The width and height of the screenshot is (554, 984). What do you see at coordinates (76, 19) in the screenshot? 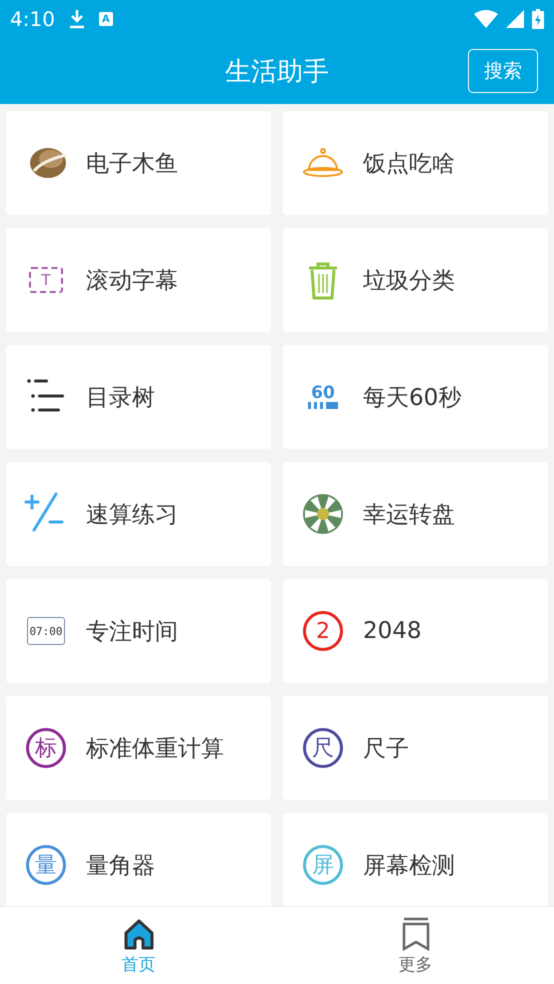
I see `download-icon` at bounding box center [76, 19].